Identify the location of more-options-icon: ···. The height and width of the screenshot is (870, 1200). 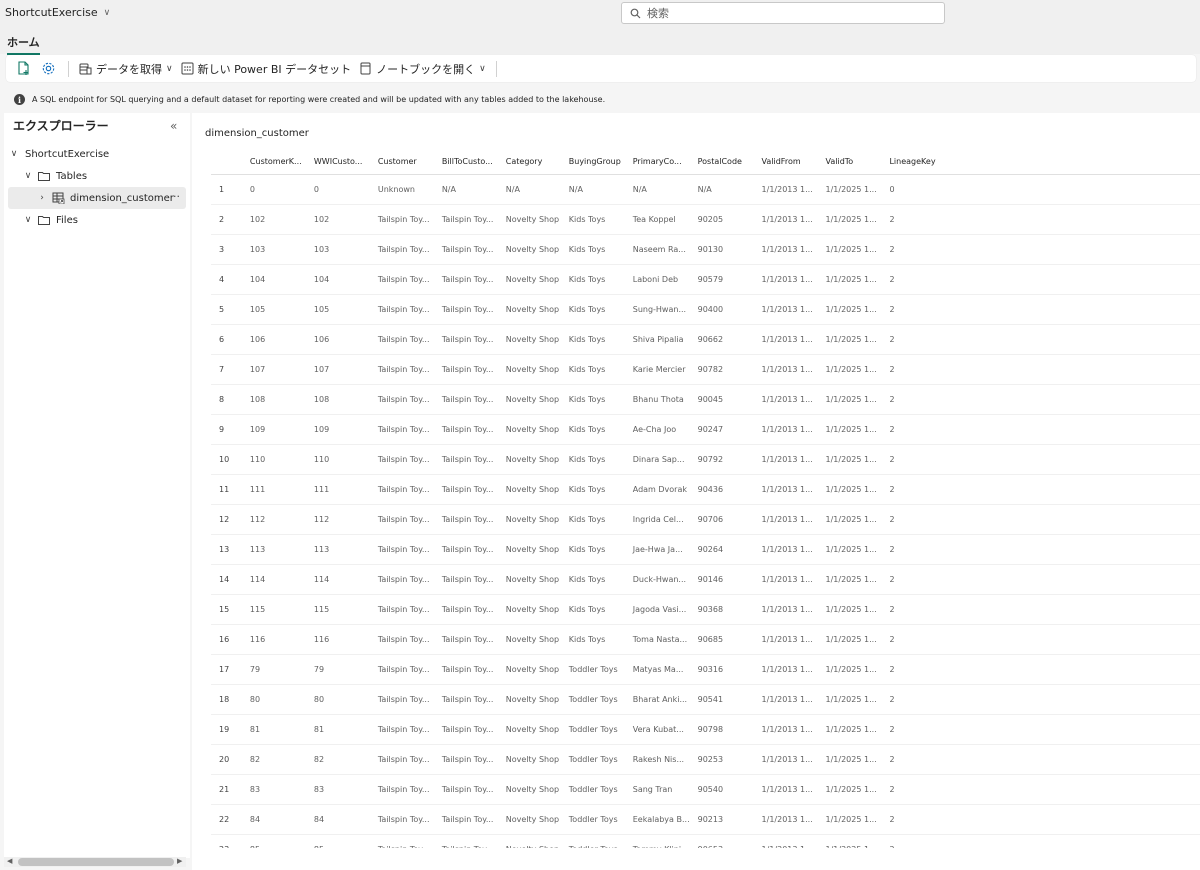
(175, 196).